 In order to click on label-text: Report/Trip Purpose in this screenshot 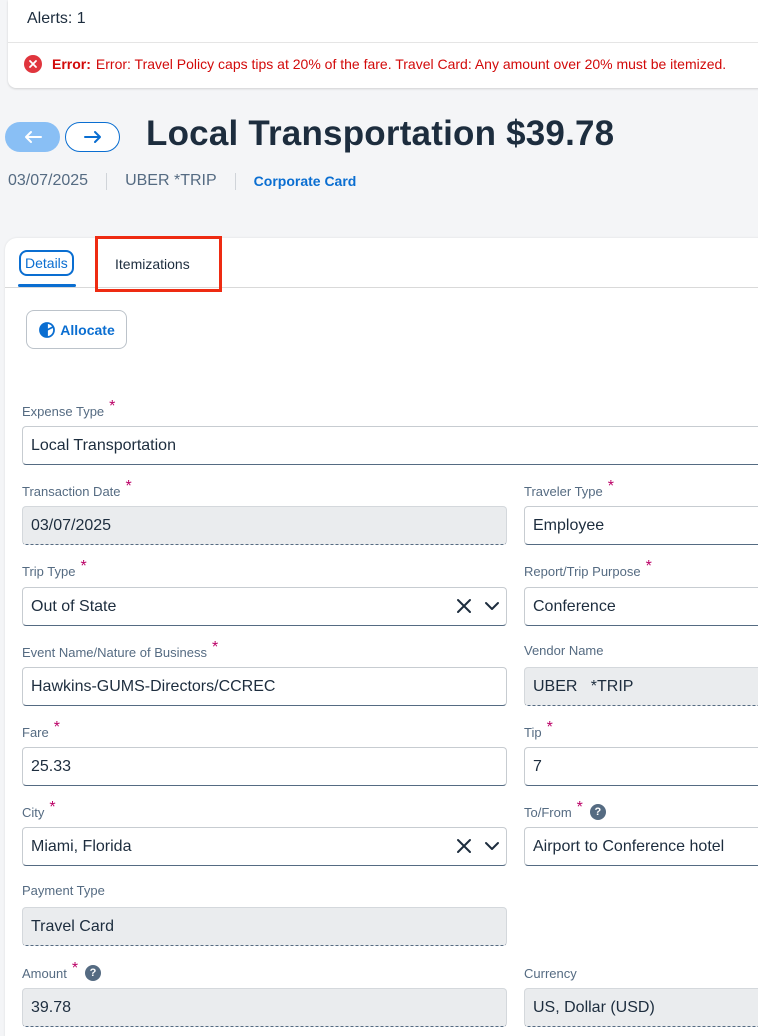, I will do `click(582, 571)`.